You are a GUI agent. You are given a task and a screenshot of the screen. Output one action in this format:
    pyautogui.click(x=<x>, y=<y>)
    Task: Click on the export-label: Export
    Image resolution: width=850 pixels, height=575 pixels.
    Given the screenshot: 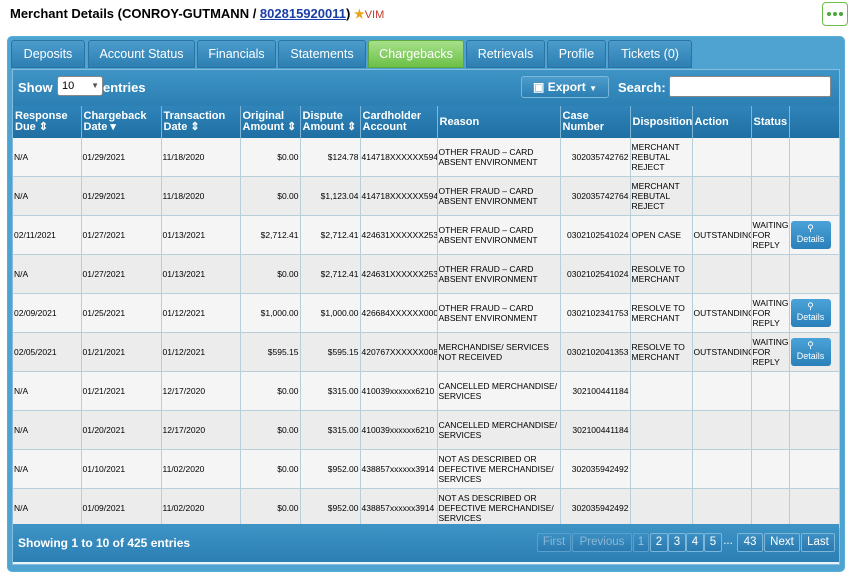 What is the action you would take?
    pyautogui.click(x=566, y=87)
    